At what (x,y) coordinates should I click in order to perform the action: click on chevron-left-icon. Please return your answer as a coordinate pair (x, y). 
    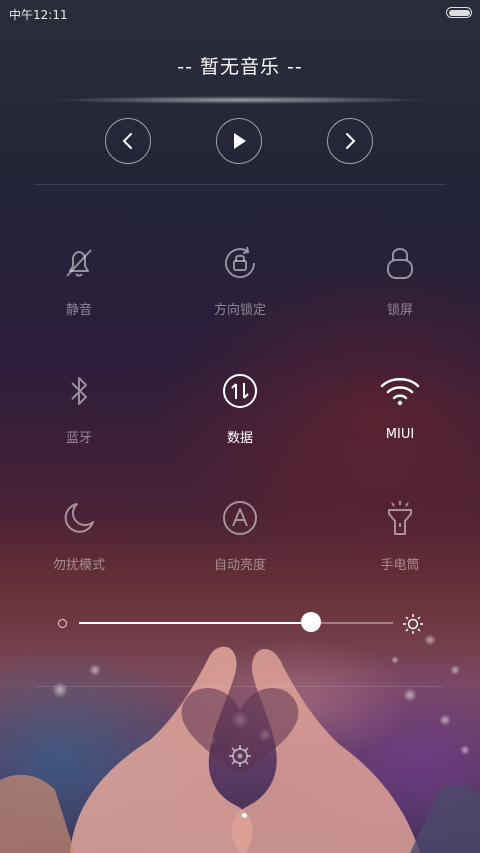
    Looking at the image, I should click on (127, 141).